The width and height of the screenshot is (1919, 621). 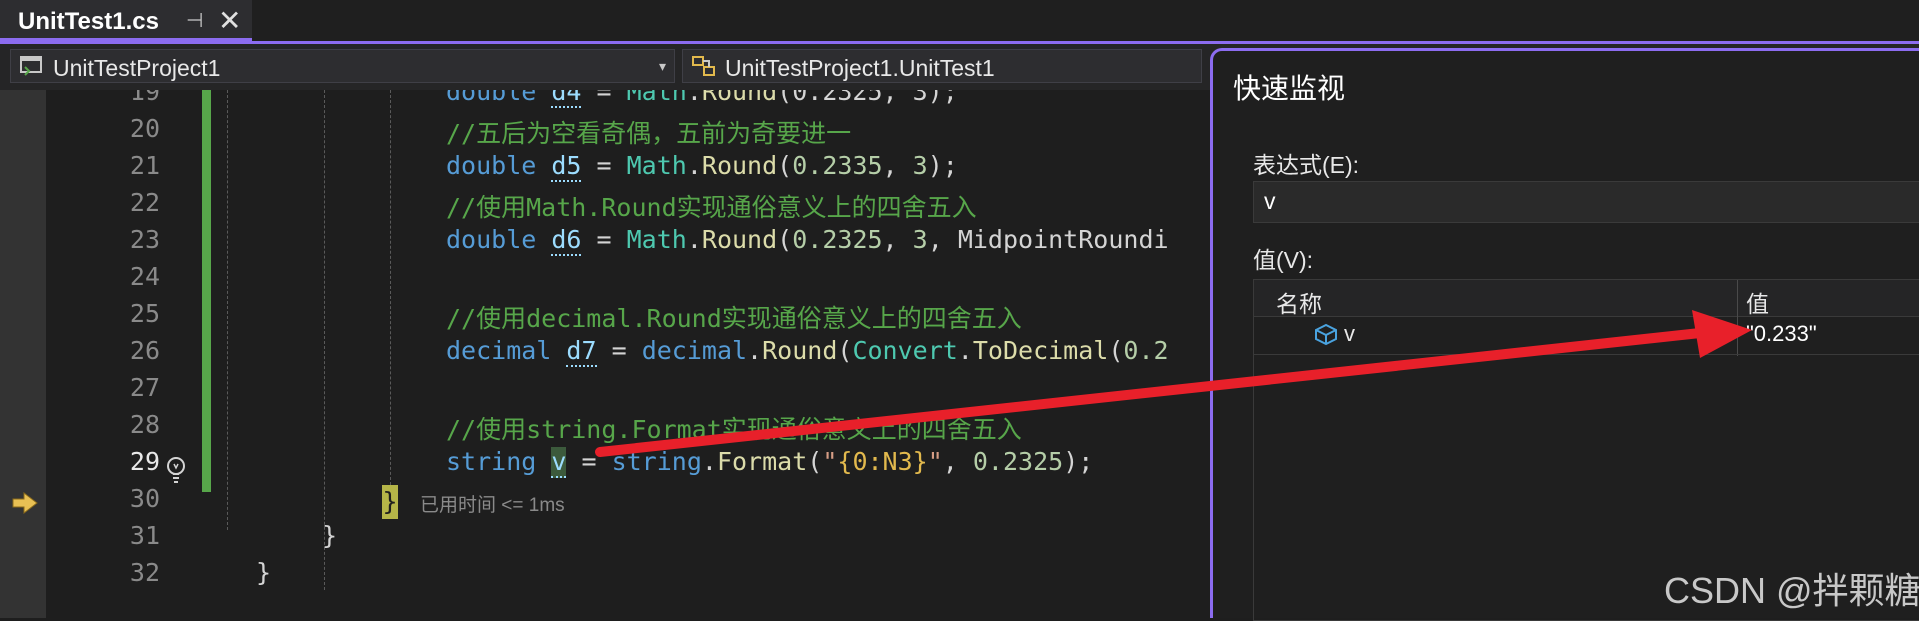 I want to click on code-comment: //五后为空看奇偶，五前为奇要进一, so click(x=649, y=133).